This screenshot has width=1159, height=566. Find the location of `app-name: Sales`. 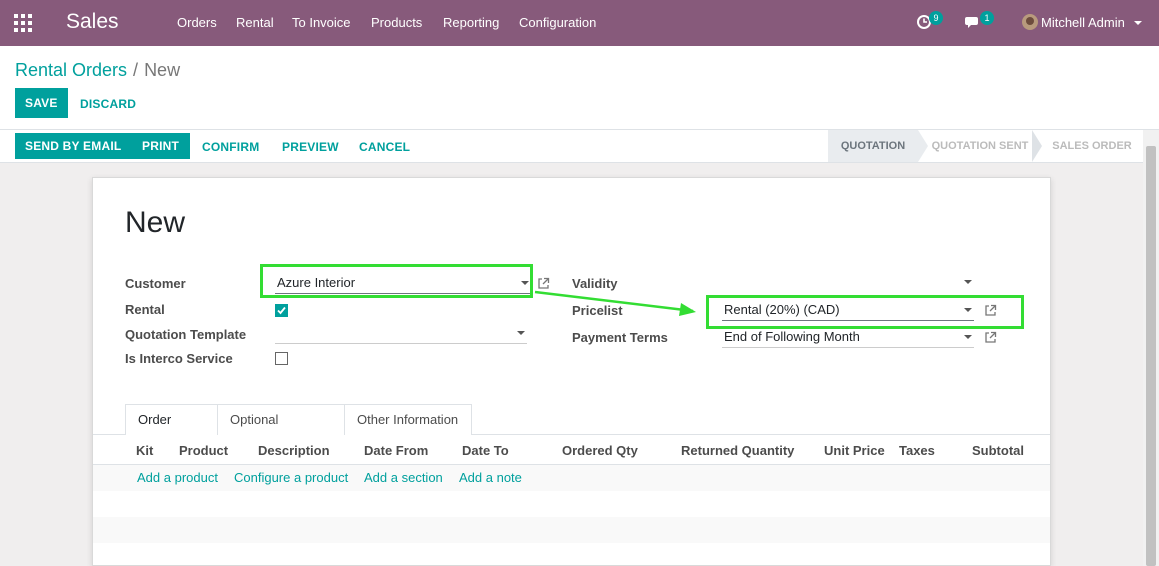

app-name: Sales is located at coordinates (92, 22).